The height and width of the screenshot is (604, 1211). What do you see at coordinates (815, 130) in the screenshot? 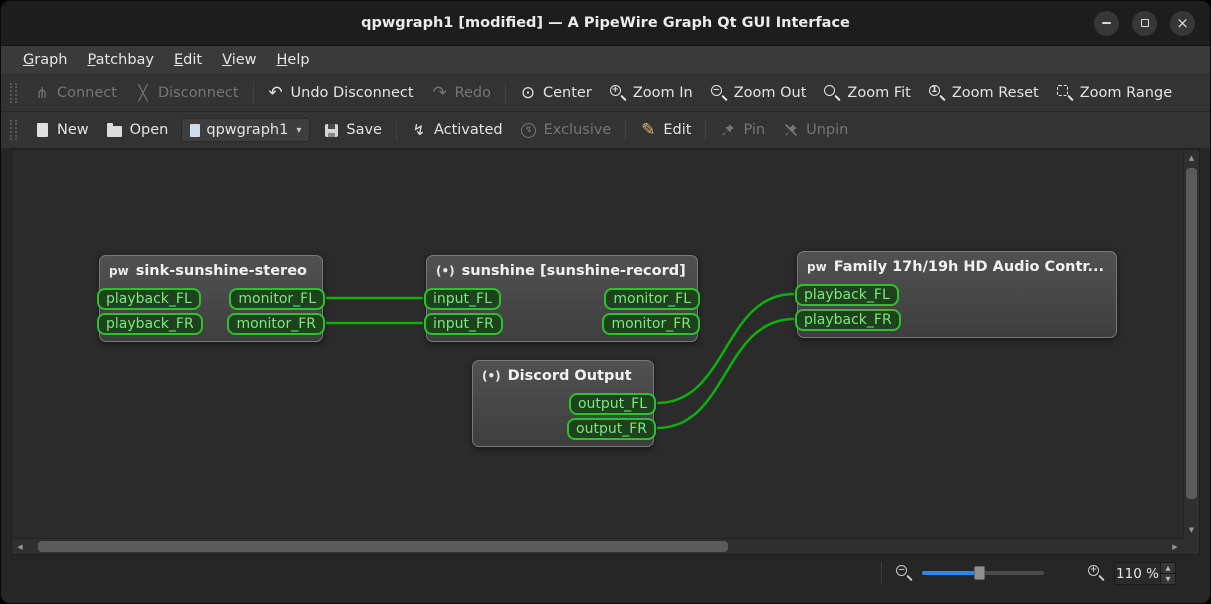
I see `unpin-button: Unpin` at bounding box center [815, 130].